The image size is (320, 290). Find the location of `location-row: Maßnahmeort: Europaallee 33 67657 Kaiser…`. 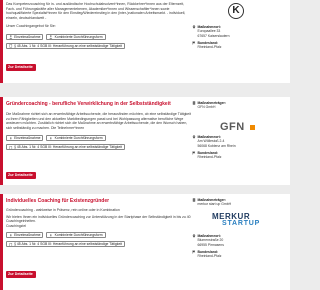

location-row: Maßnahmeort: Europaallee 33 67657 Kaiser… is located at coordinates (240, 31).